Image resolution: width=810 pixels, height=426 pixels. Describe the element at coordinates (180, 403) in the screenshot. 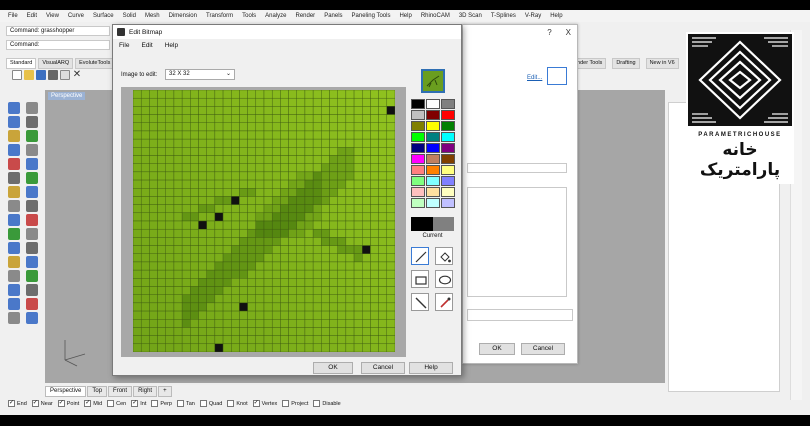

I see `checkbox-icon` at that location.